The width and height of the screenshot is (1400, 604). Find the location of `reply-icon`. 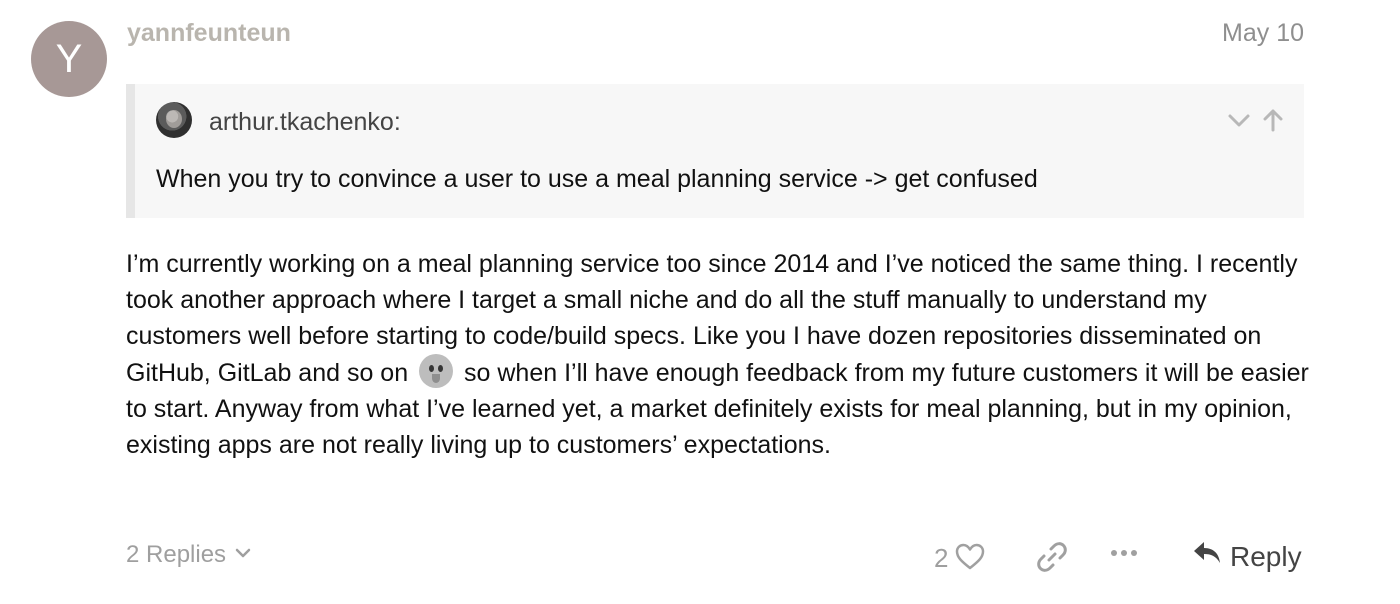

reply-icon is located at coordinates (1207, 556).